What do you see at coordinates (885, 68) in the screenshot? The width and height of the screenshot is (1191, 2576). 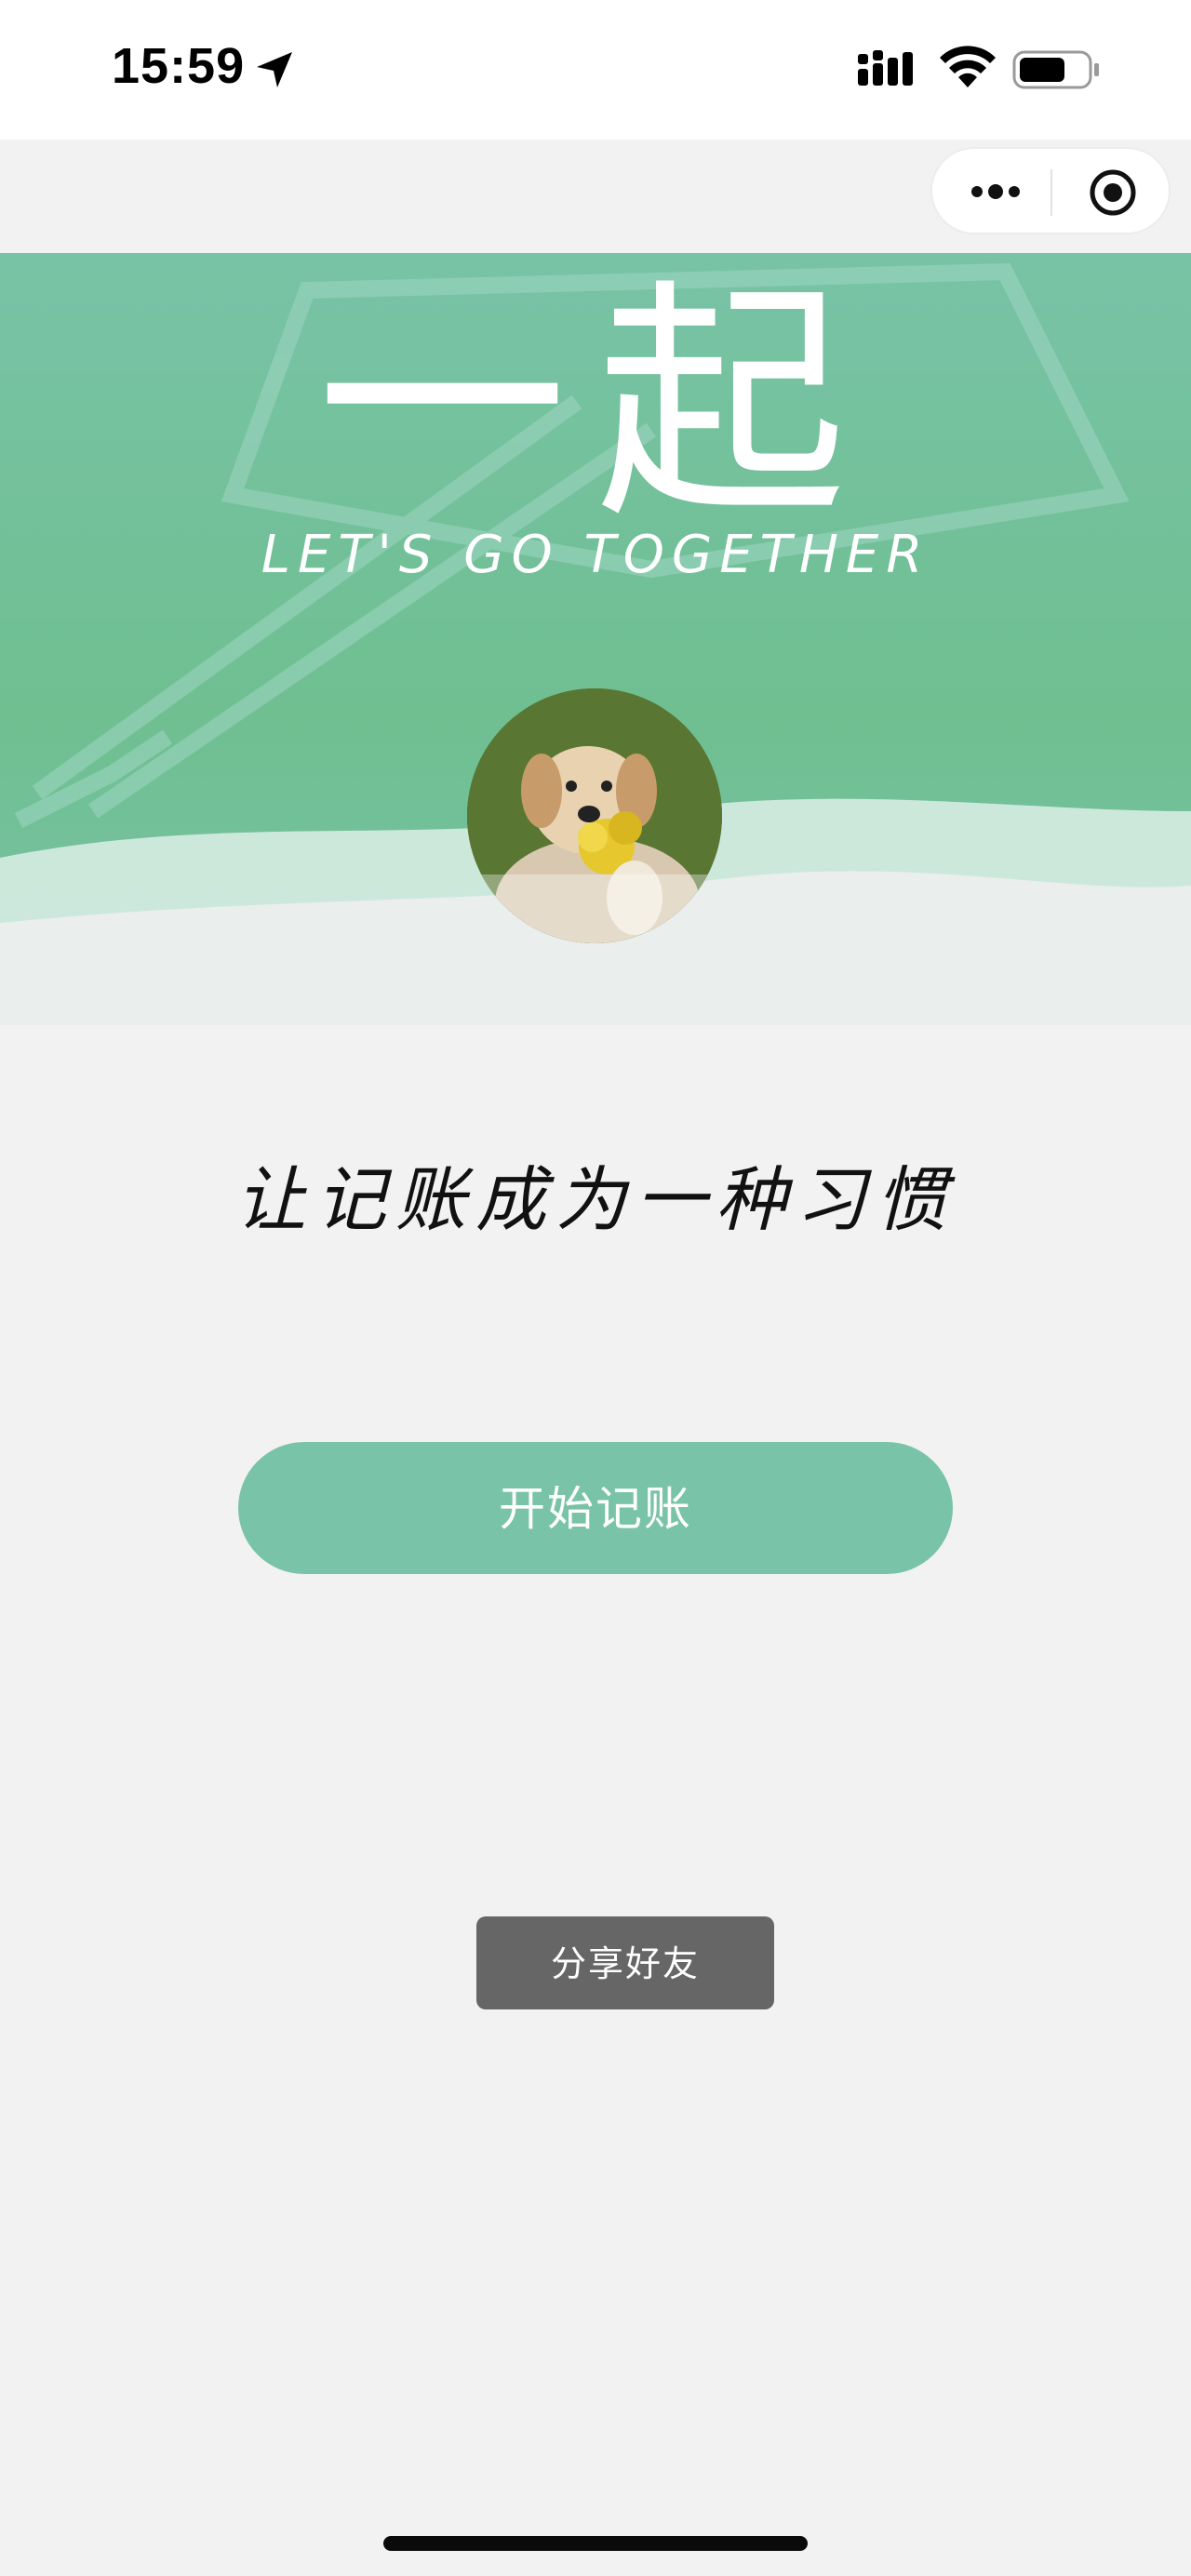 I see `cellular-signal-icon` at bounding box center [885, 68].